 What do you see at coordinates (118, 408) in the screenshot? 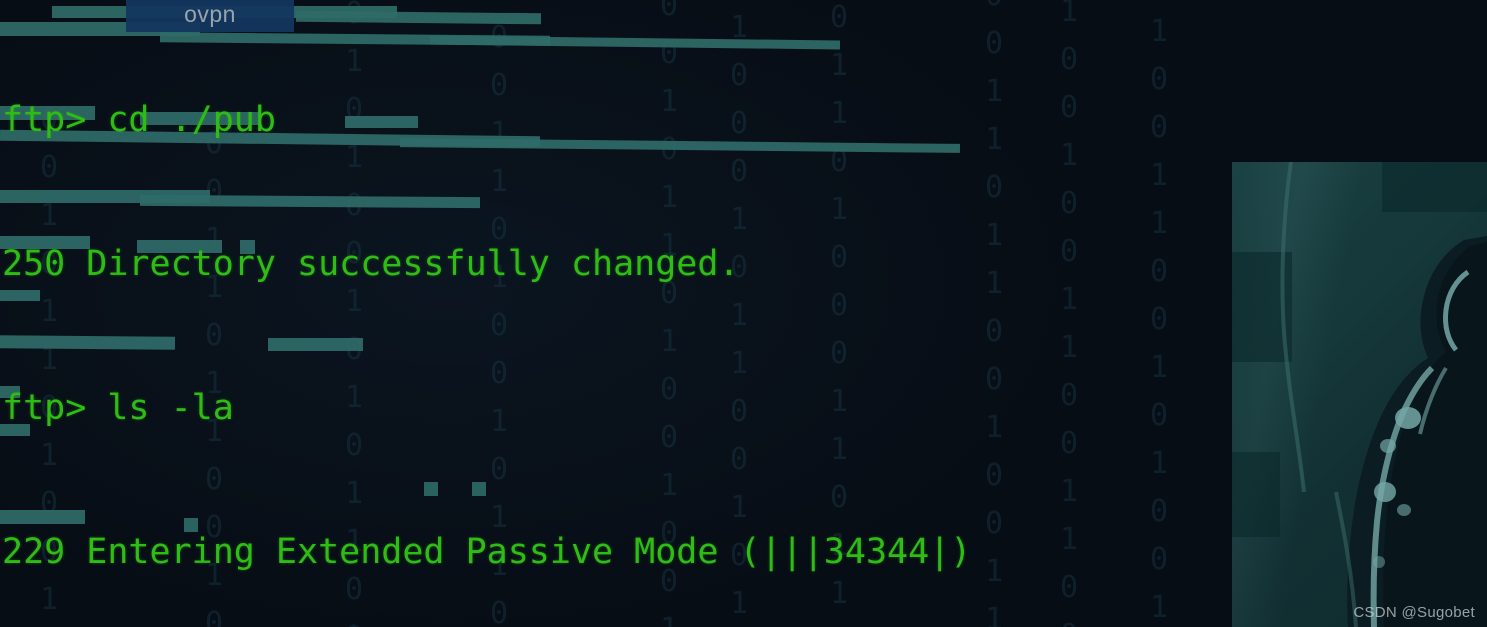
I see `terminal-line: ftp> ls -la` at bounding box center [118, 408].